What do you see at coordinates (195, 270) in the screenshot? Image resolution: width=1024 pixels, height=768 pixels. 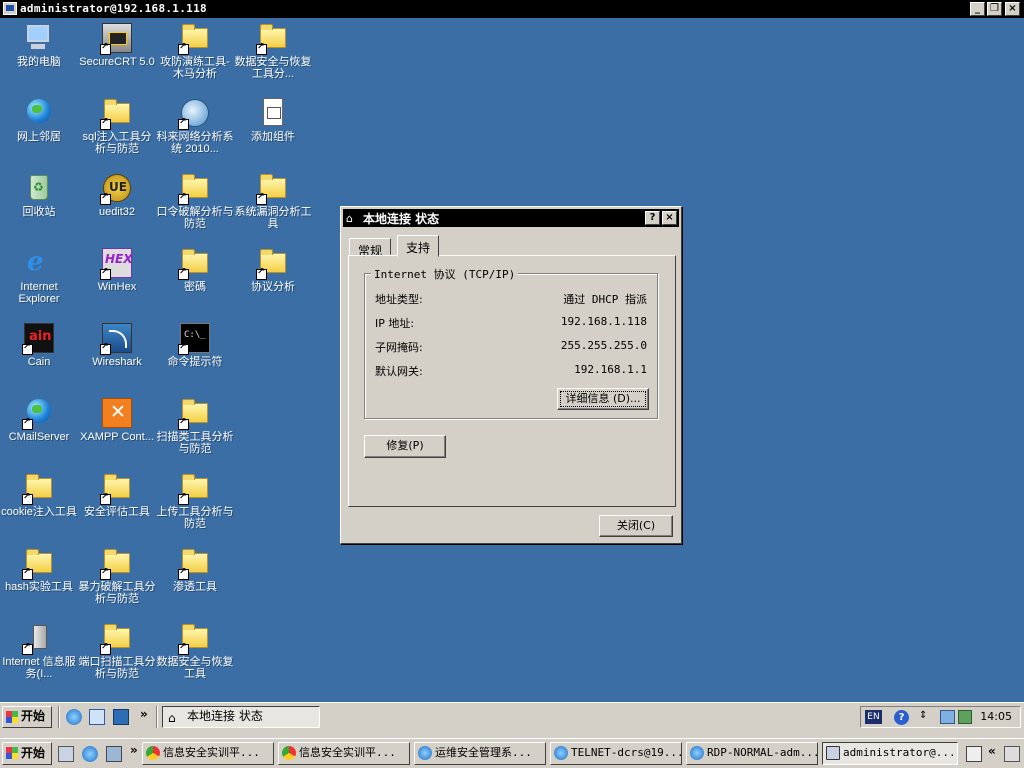 I see `desktop-icon-password: 密碼` at bounding box center [195, 270].